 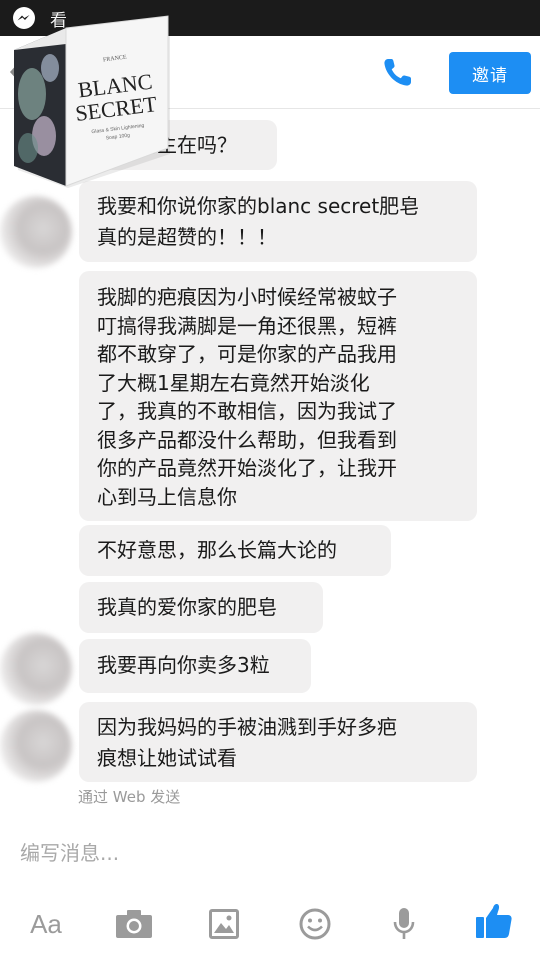 What do you see at coordinates (247, 354) in the screenshot?
I see `message-line: 都不敢穿了，可是你家的产品我用` at bounding box center [247, 354].